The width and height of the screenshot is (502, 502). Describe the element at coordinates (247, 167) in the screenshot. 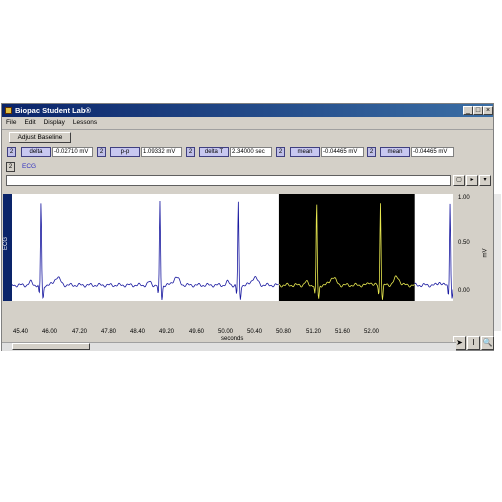

I see `channel-row: 2 ECG` at that location.